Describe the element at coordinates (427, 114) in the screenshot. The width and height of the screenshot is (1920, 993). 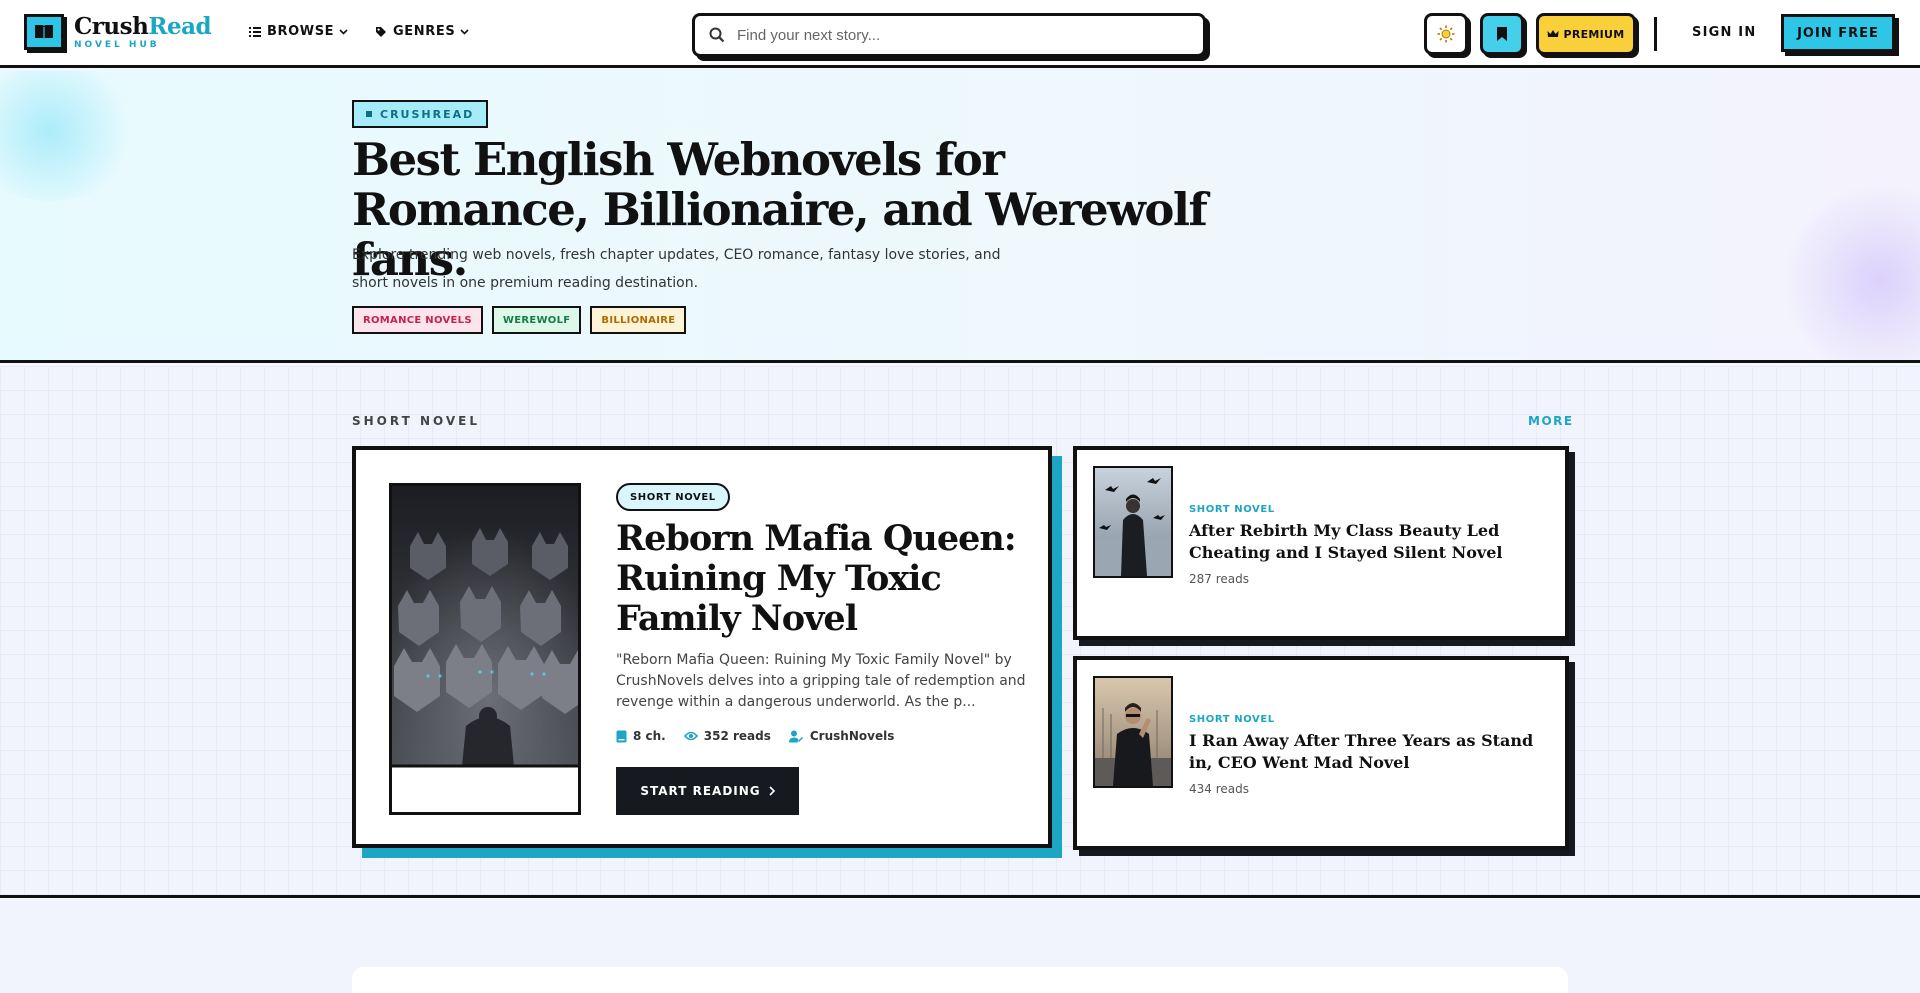
I see `hero-badge-label: CRUSHREAD` at that location.